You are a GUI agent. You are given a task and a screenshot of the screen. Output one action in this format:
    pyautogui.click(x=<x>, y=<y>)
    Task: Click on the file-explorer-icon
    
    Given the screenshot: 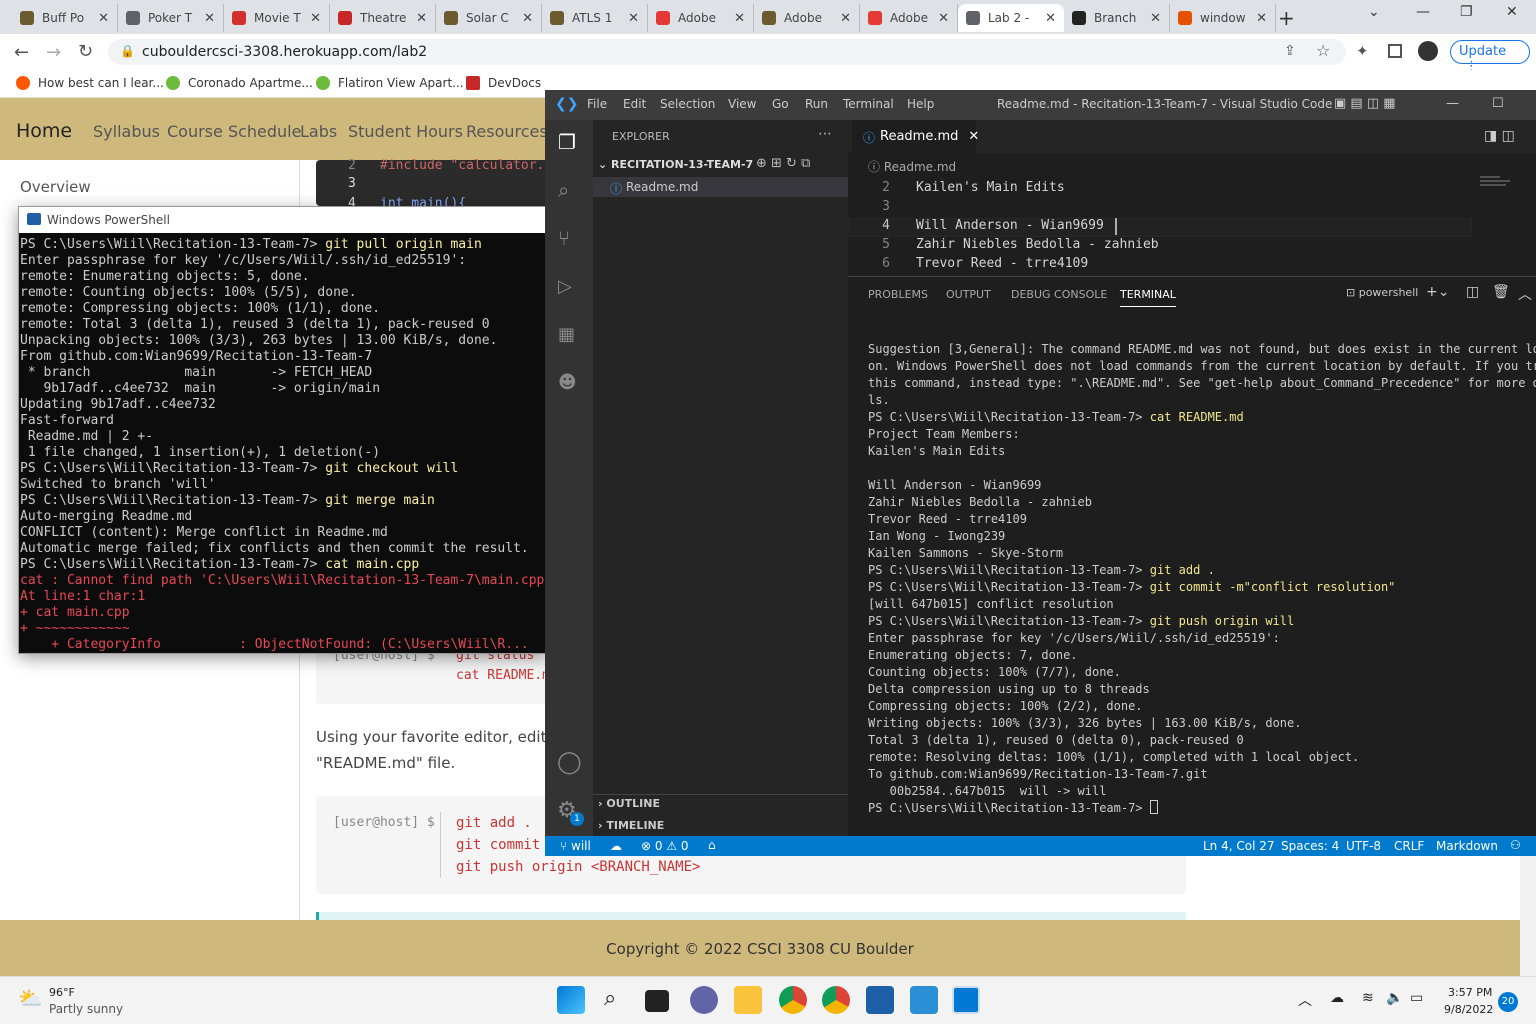 What is the action you would take?
    pyautogui.click(x=748, y=1000)
    